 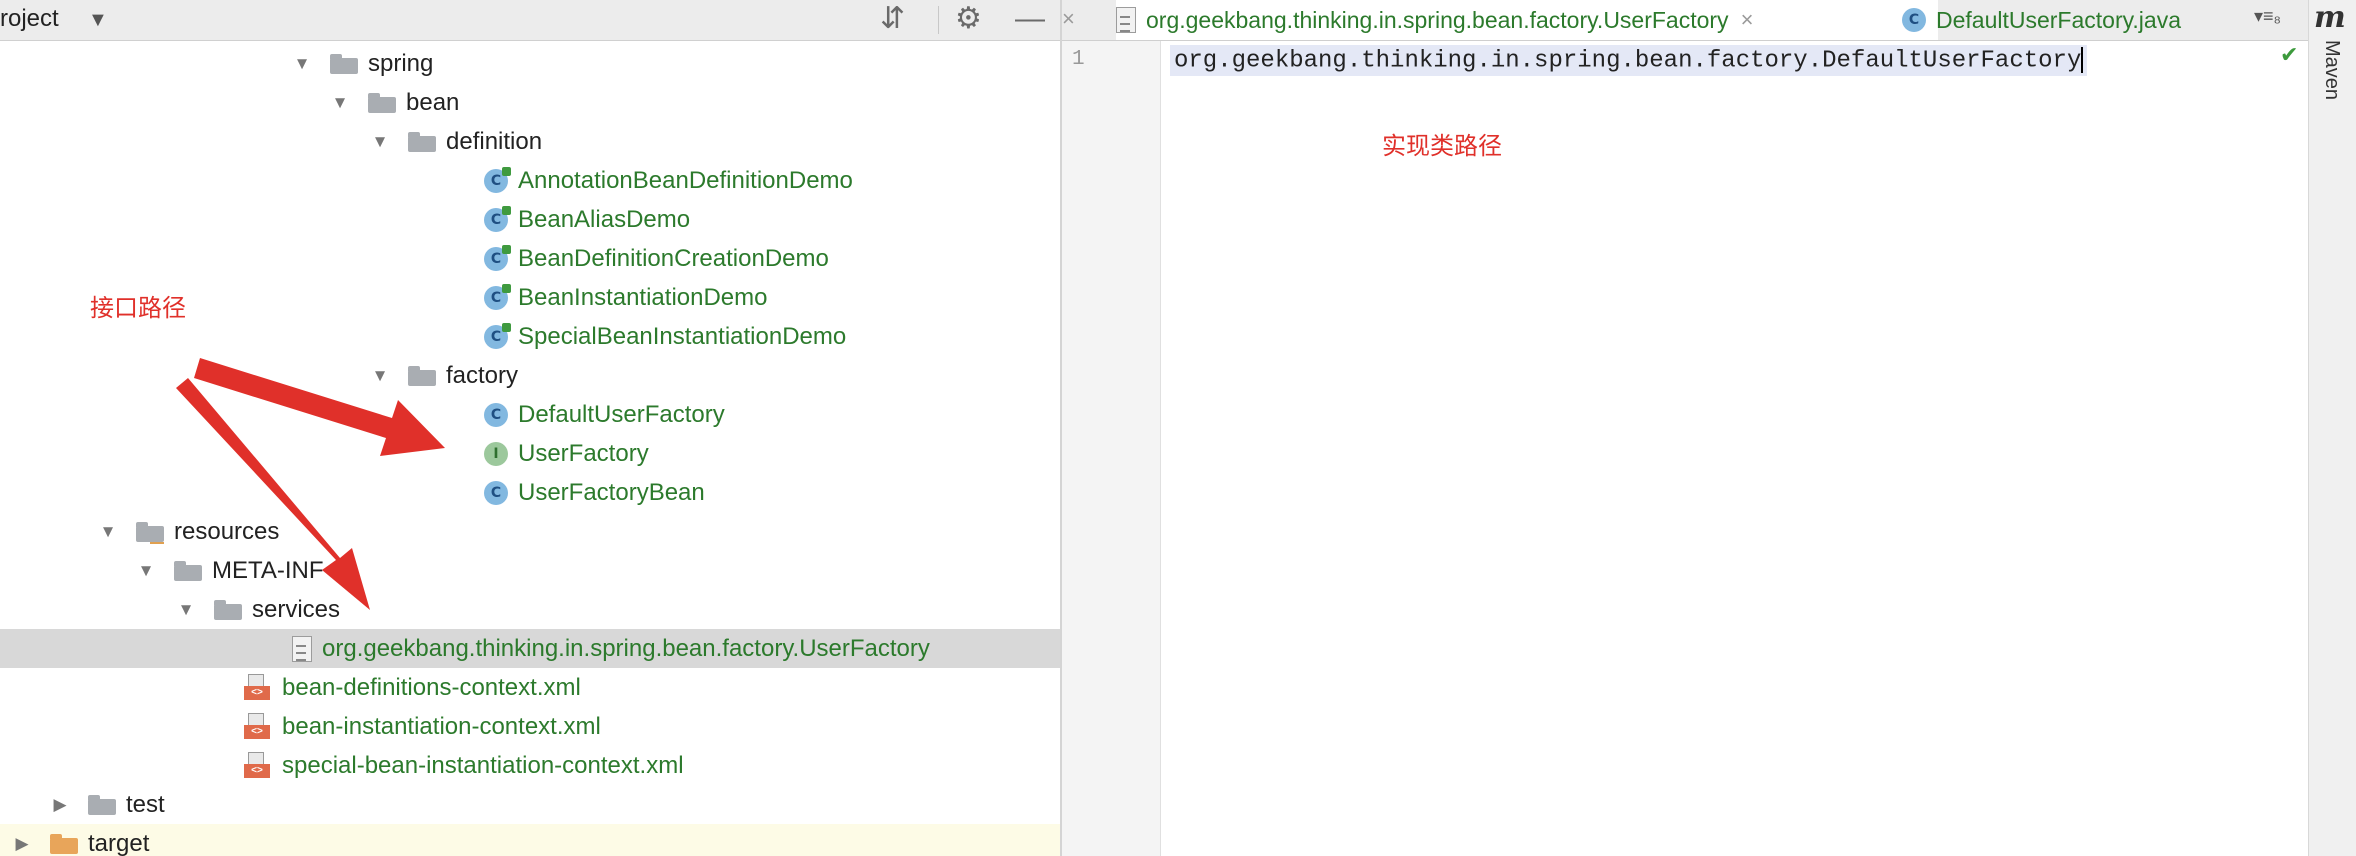 What do you see at coordinates (1078, 59) in the screenshot?
I see `line-number: 1` at bounding box center [1078, 59].